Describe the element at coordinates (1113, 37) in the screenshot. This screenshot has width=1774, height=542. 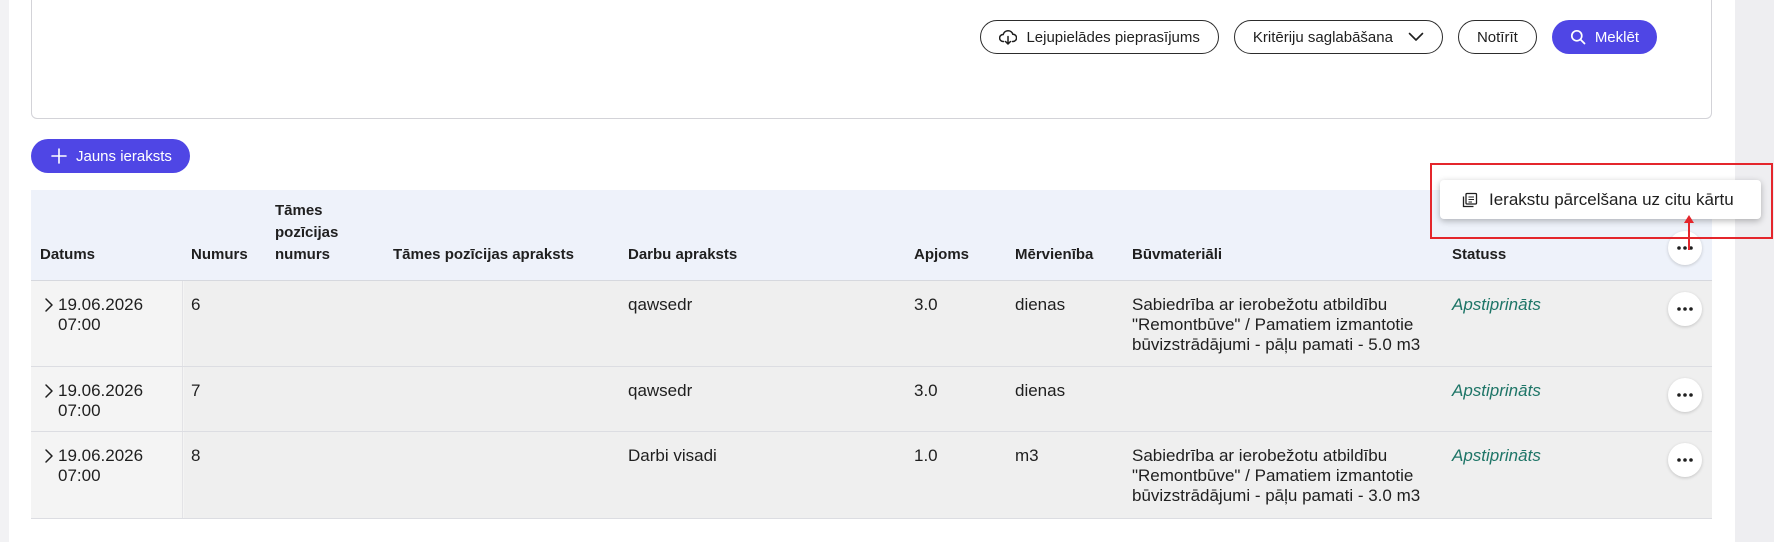
I see `download-request-label: Lejupielādes pieprasījums` at that location.